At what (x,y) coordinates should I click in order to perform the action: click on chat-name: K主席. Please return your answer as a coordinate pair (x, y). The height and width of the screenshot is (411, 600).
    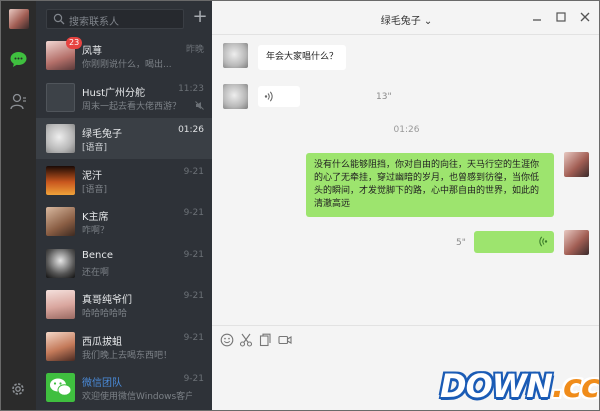
    Looking at the image, I should click on (95, 217).